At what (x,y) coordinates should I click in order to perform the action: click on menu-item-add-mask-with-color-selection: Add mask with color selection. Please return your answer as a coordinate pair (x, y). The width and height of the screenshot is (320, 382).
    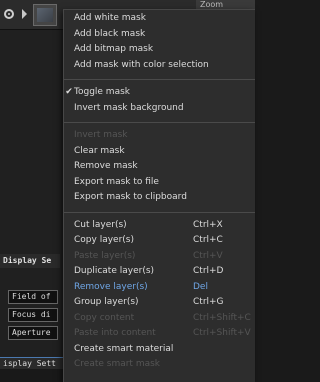
    Looking at the image, I should click on (159, 66).